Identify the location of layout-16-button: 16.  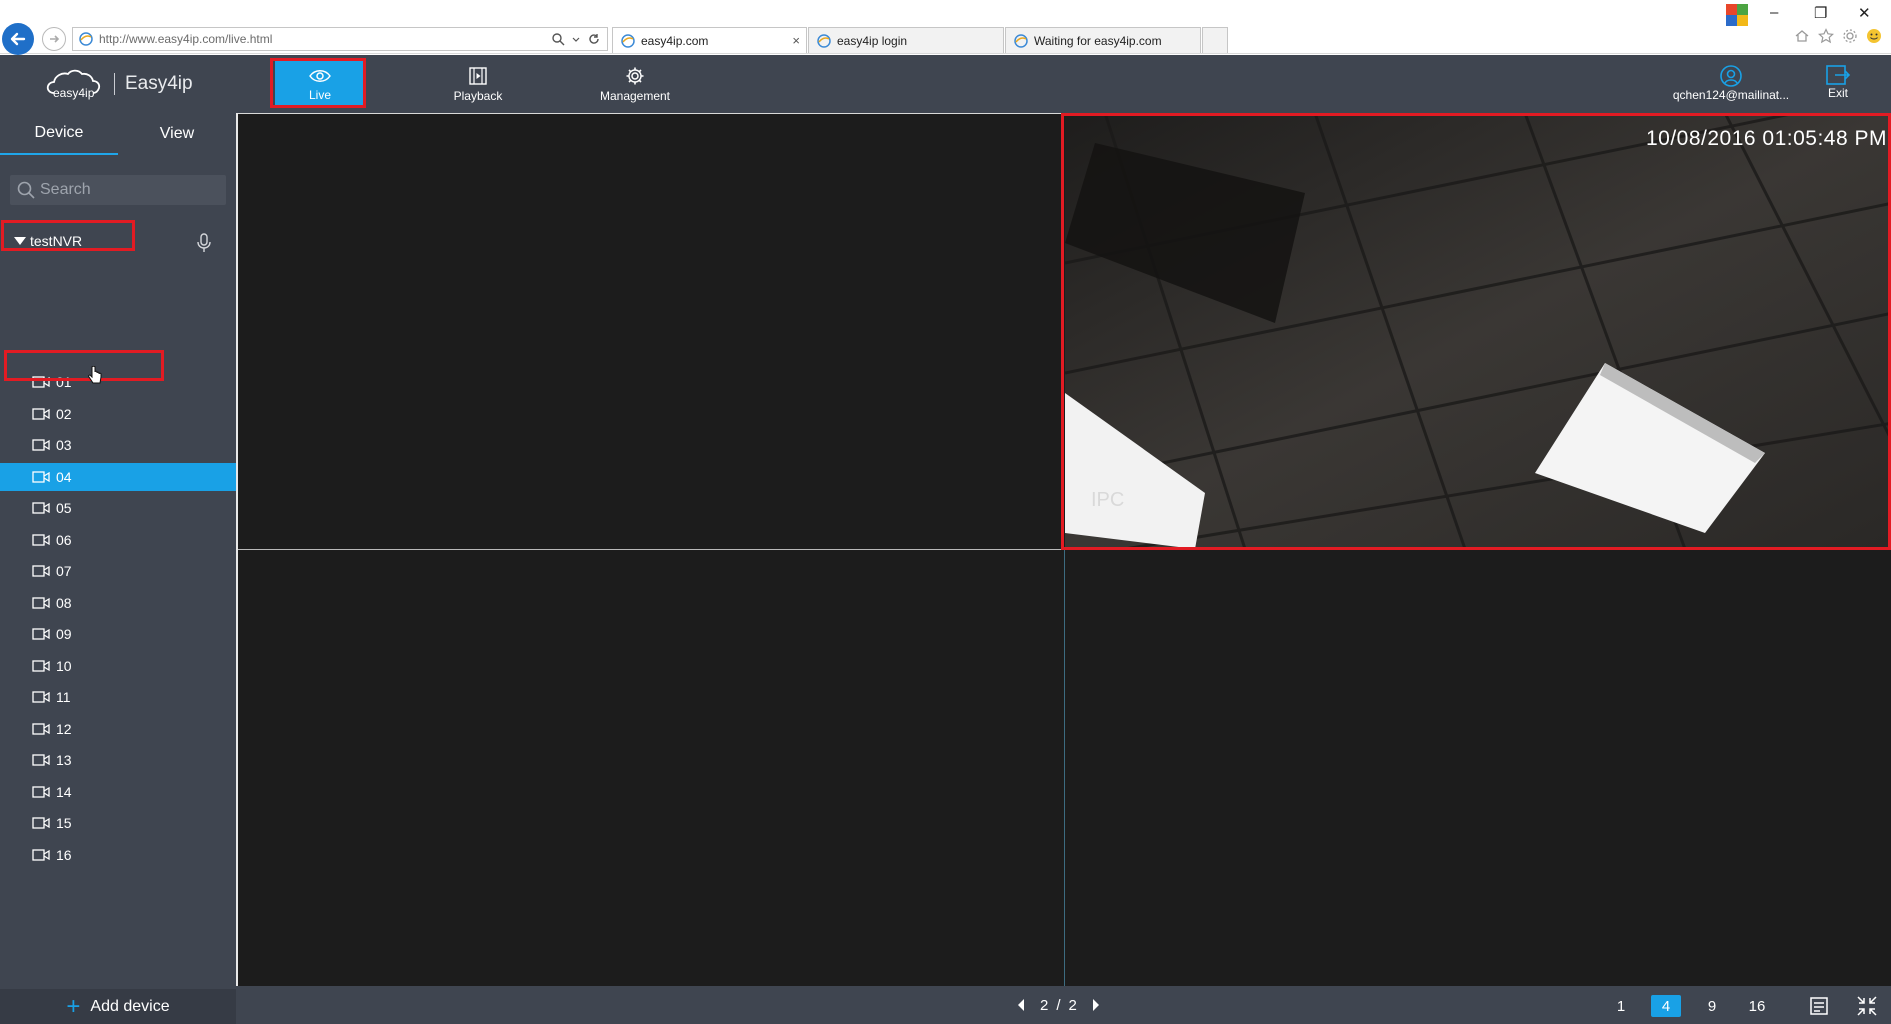
(1757, 1006).